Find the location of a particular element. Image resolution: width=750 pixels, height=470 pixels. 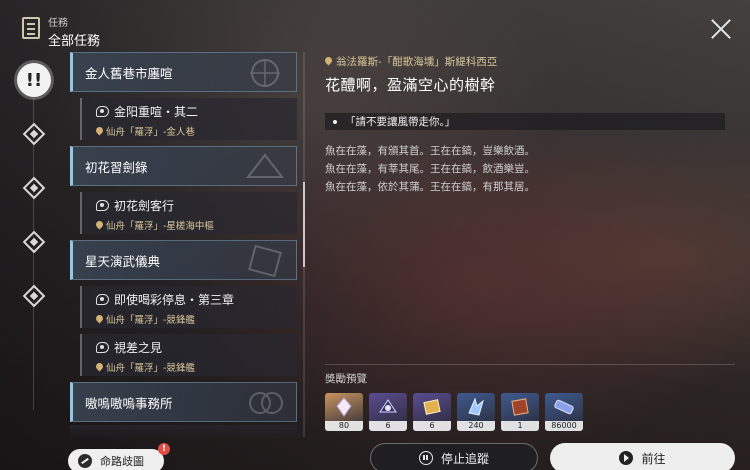

reward-count: 80 is located at coordinates (344, 426).